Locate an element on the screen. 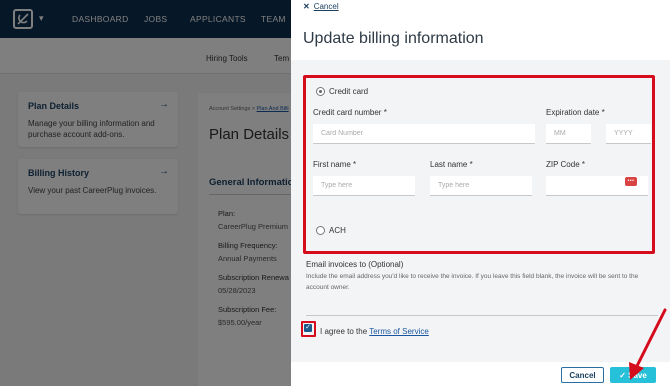  expiration-month-input is located at coordinates (568, 134).